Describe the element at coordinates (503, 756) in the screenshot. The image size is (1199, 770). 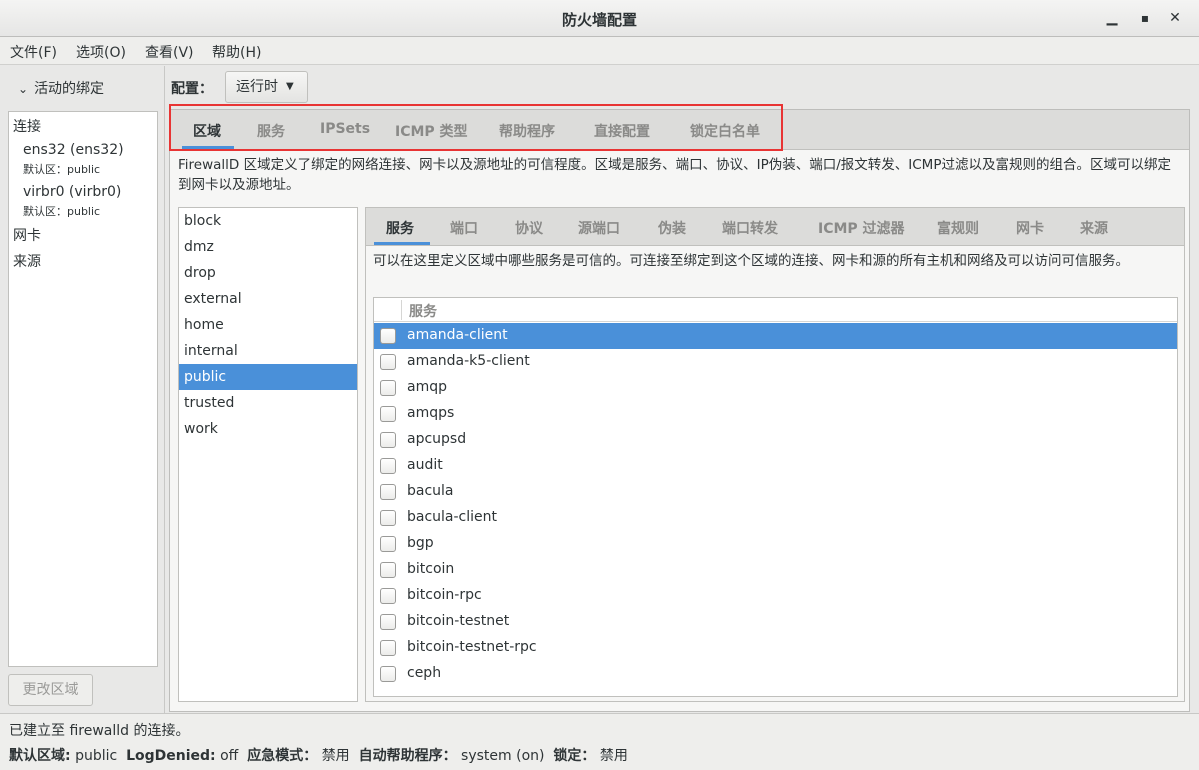
I see `auto-helpers-value: system (on)` at that location.